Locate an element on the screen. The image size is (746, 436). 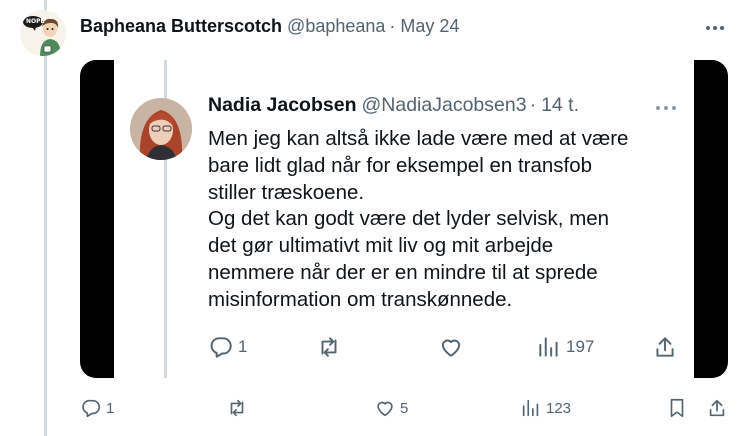
reply-count: 1 is located at coordinates (110, 408).